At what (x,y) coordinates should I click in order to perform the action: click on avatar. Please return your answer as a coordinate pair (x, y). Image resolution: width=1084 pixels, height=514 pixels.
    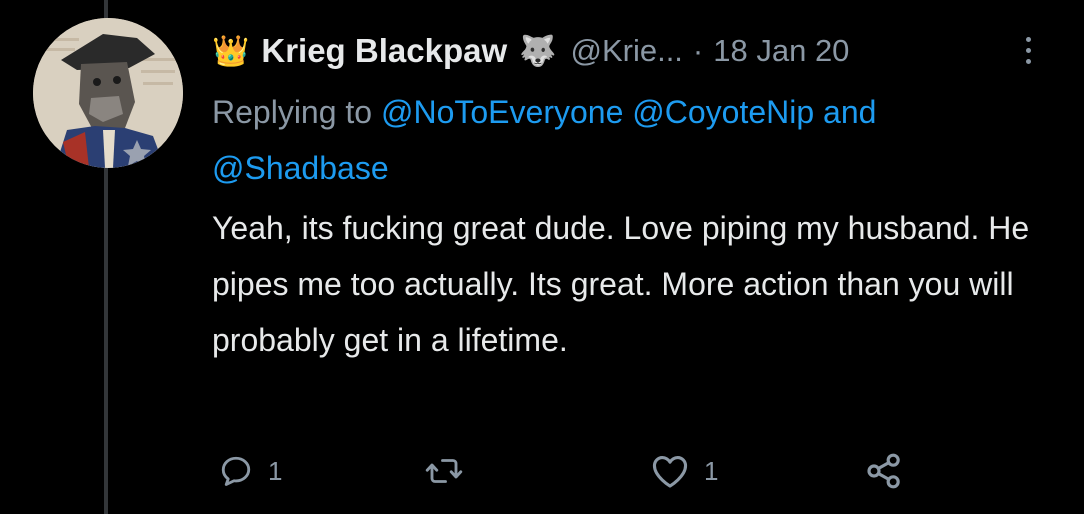
    Looking at the image, I should click on (108, 93).